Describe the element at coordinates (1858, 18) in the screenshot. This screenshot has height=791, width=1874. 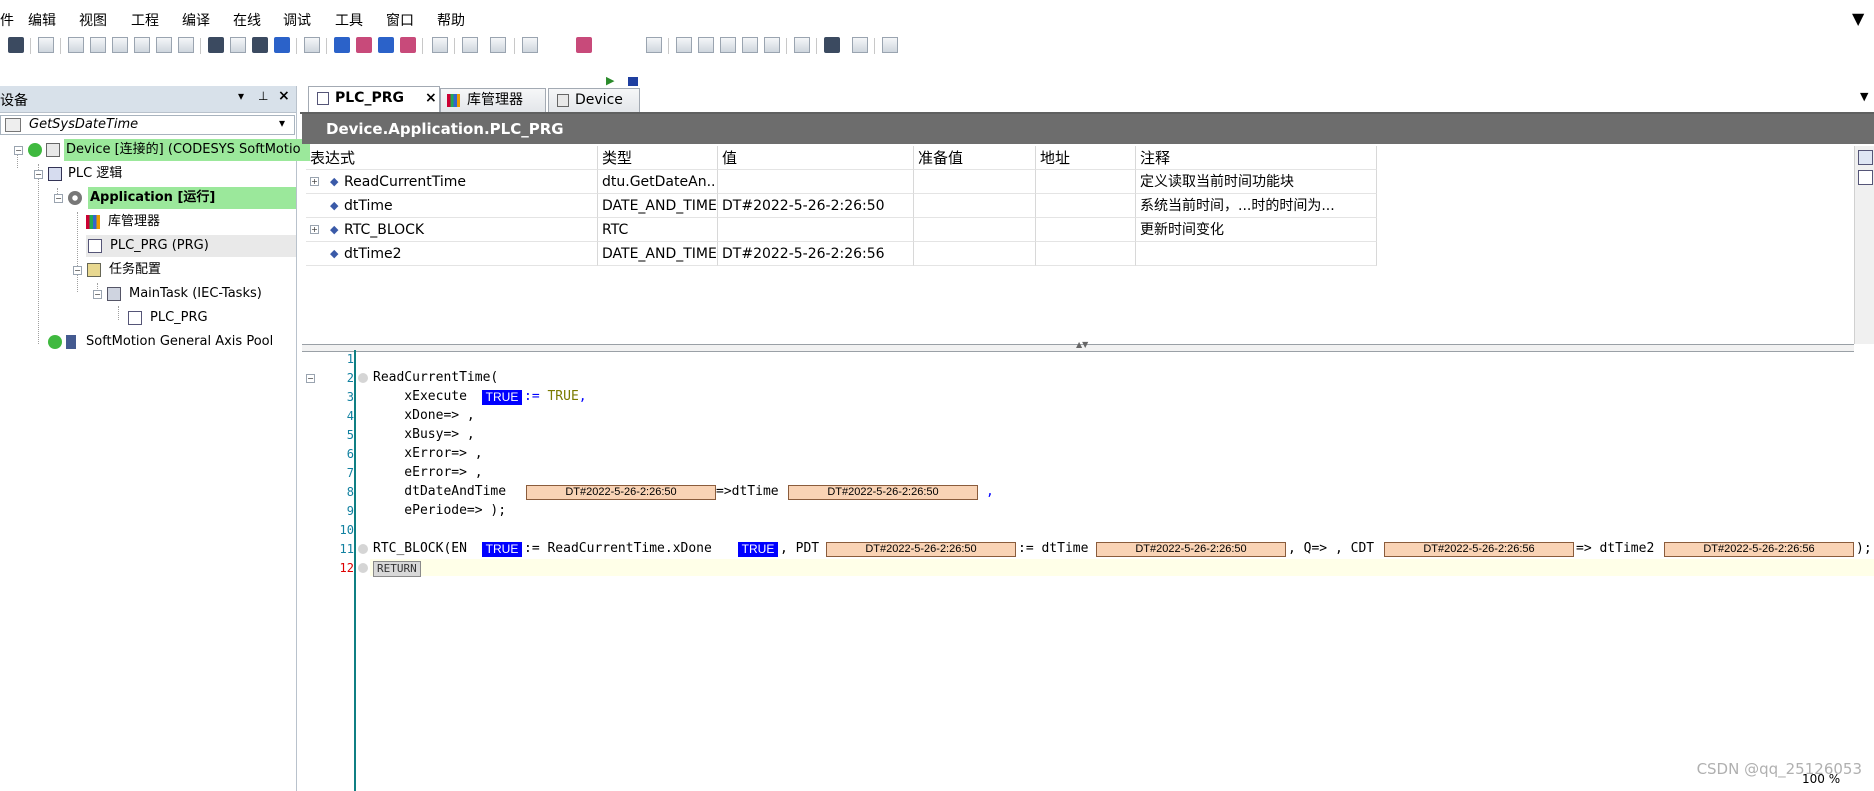
I see `funnel-icon: ▼` at that location.